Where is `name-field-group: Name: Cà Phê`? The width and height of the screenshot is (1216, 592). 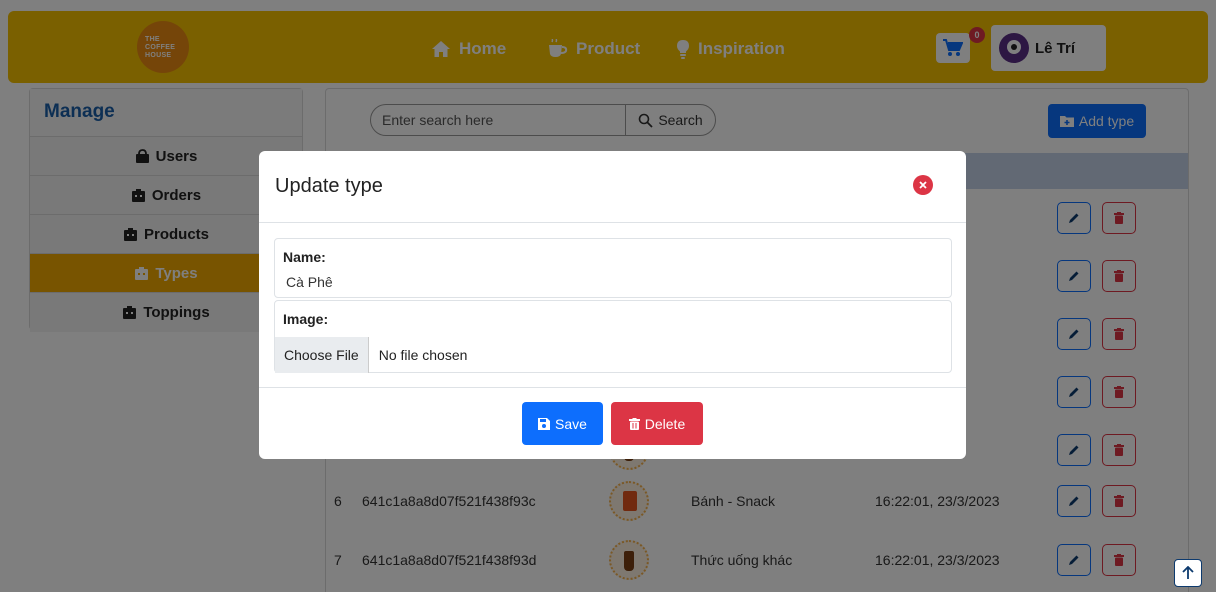 name-field-group: Name: Cà Phê is located at coordinates (613, 268).